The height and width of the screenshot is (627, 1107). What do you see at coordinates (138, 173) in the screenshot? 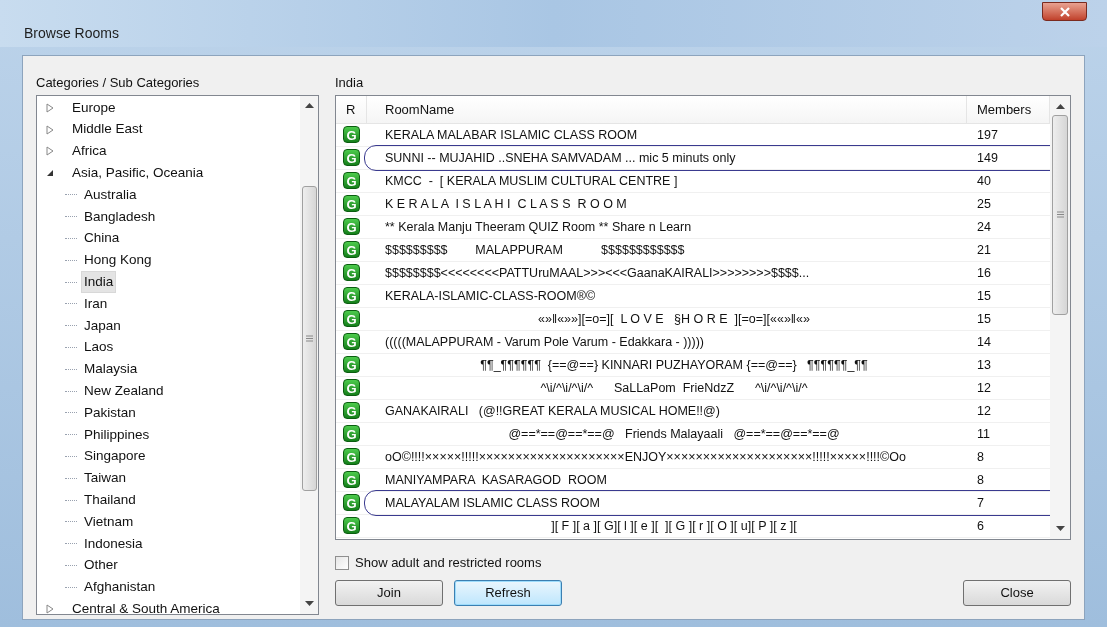
I see `tree-item: Asia, Pasific, Oceania` at bounding box center [138, 173].